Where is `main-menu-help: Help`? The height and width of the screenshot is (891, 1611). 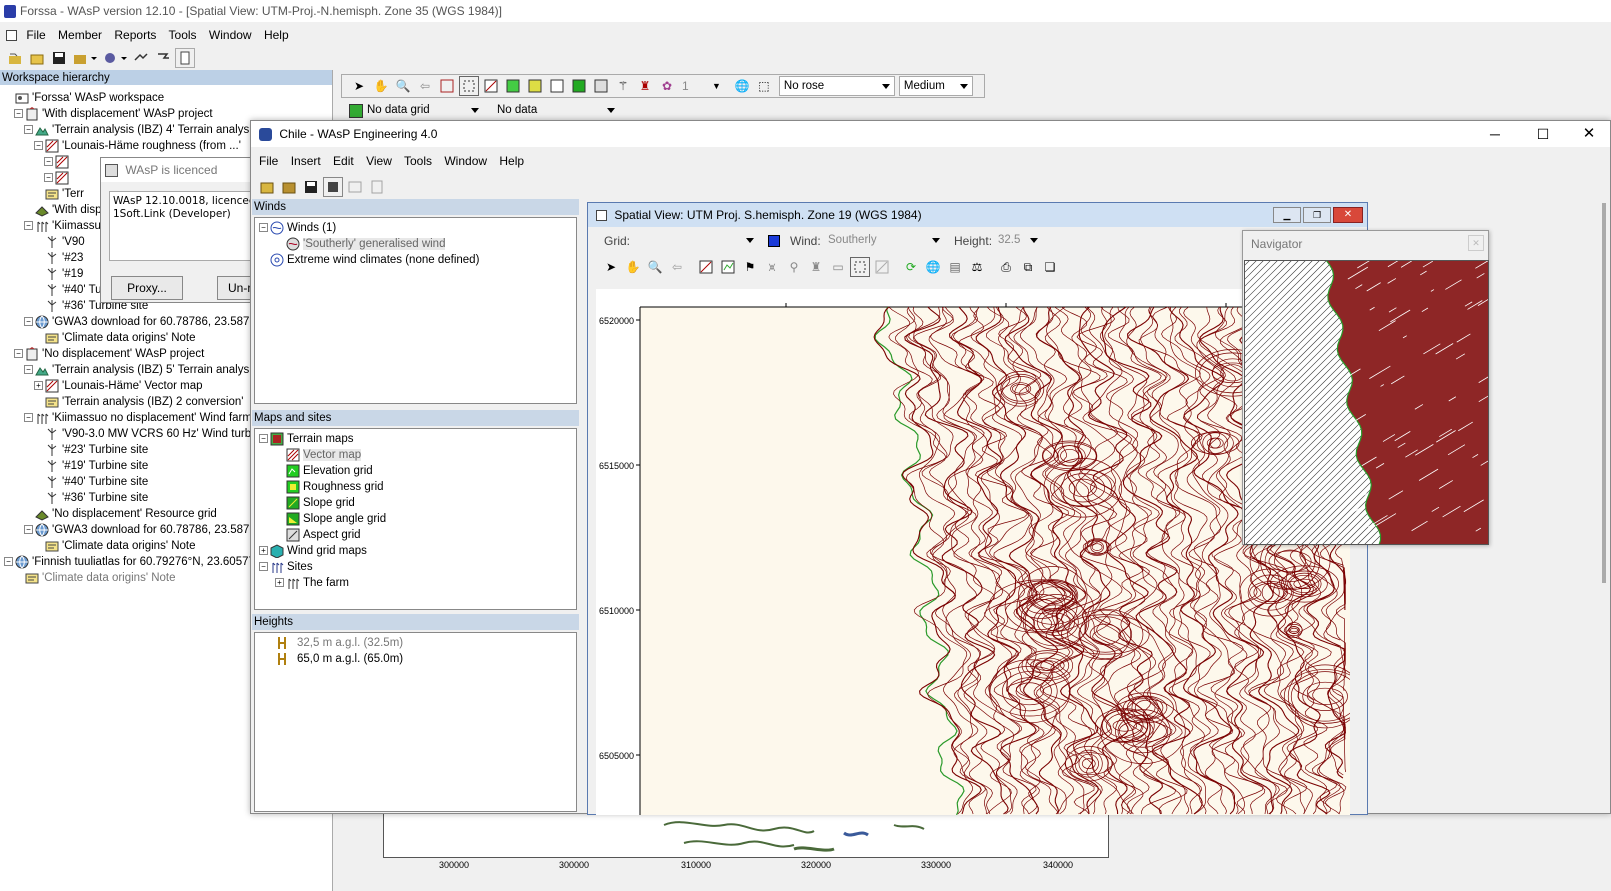
main-menu-help: Help is located at coordinates (276, 35).